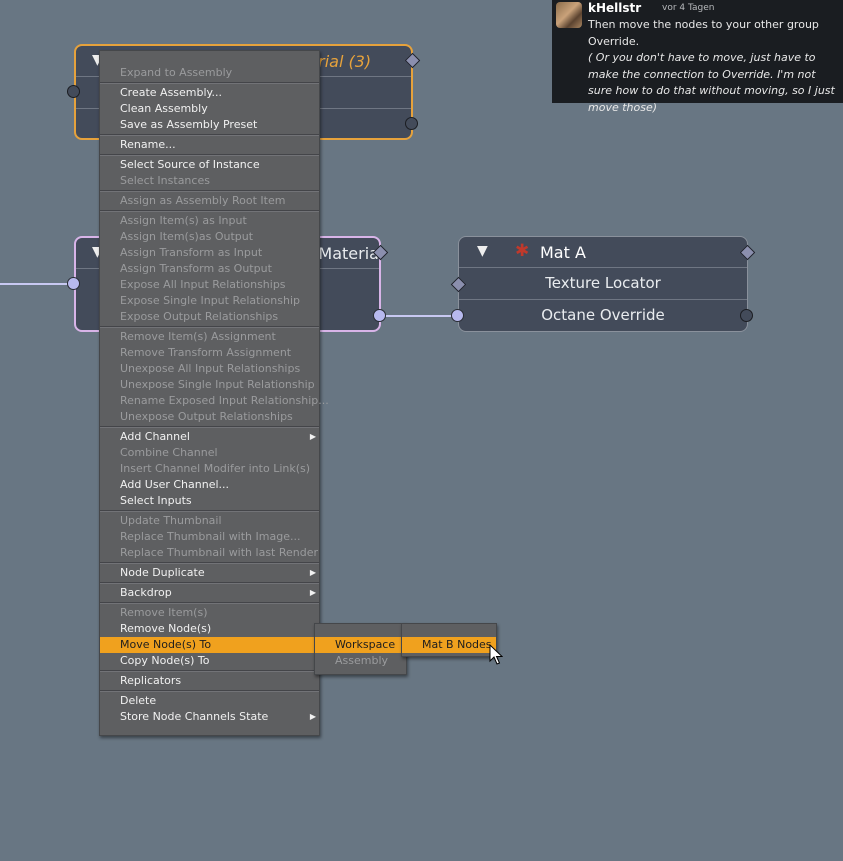  I want to click on menu-item-label: Save as Assembly Preset, so click(189, 124).